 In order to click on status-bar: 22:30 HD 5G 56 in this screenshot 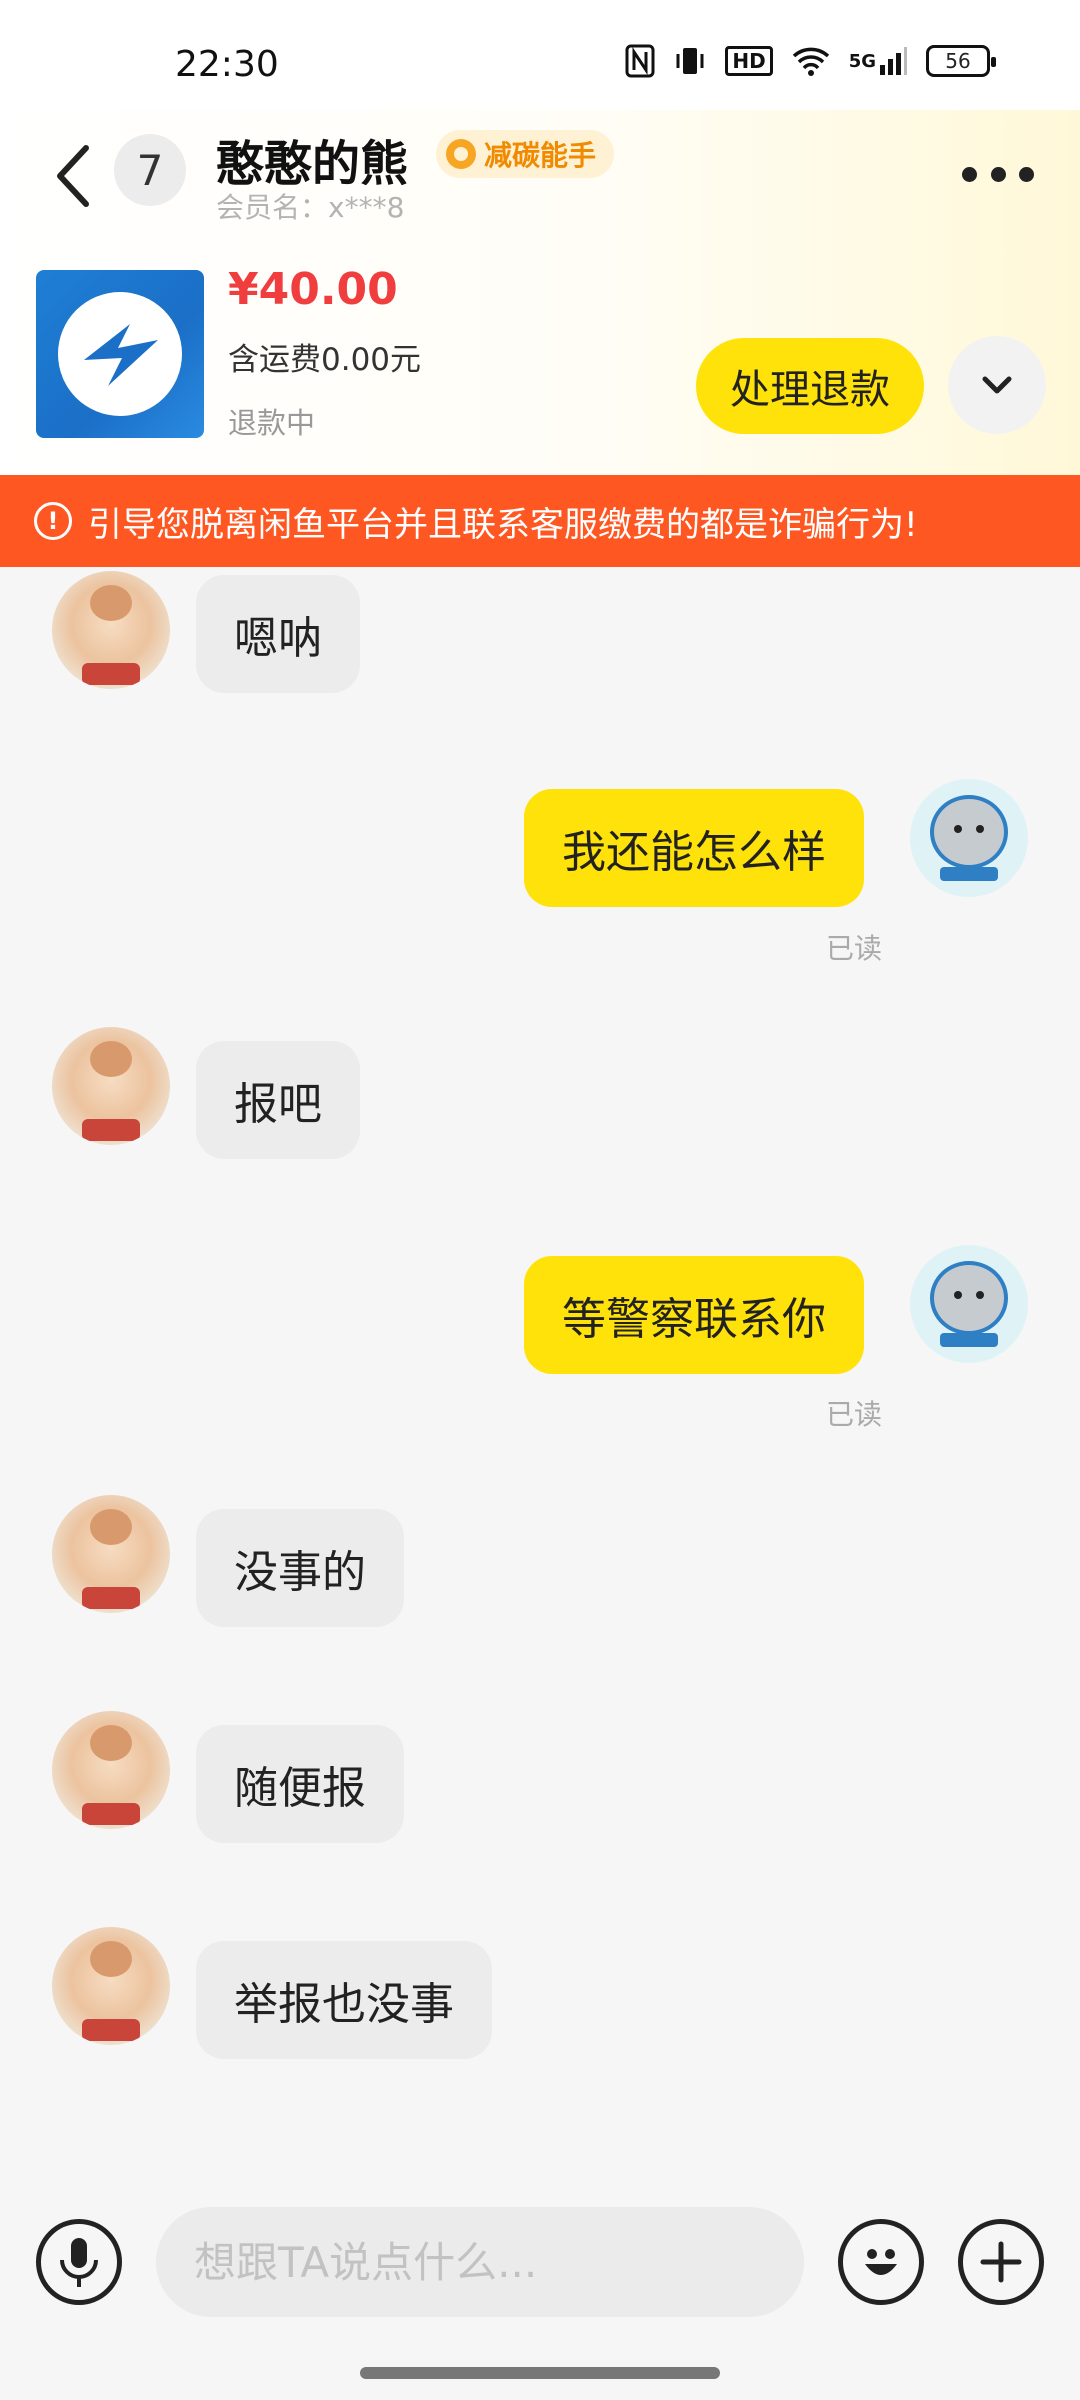, I will do `click(540, 55)`.